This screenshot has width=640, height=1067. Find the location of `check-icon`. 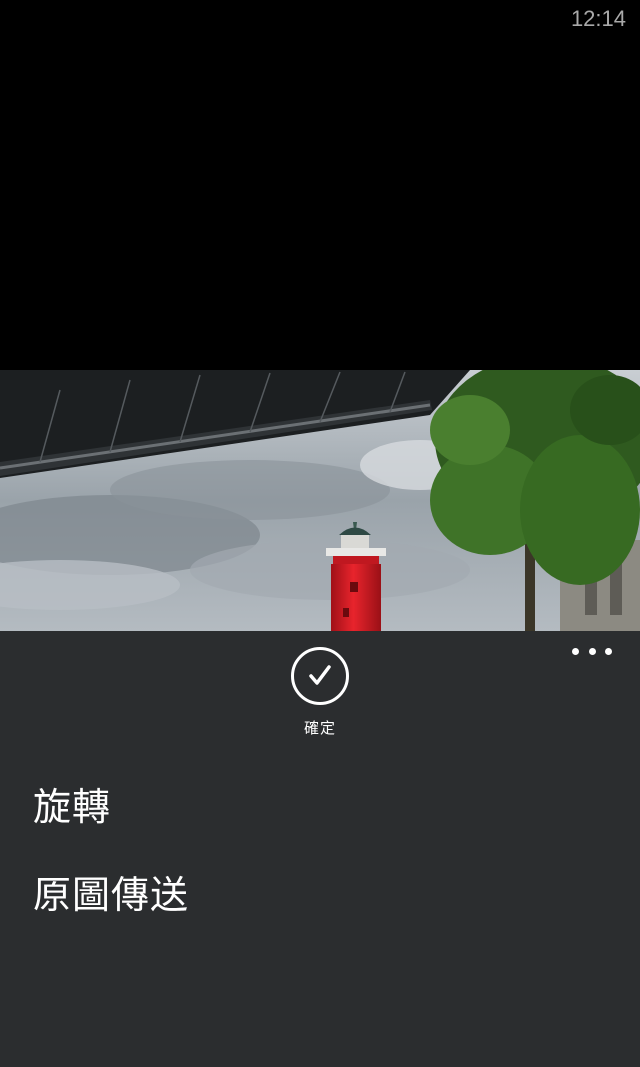

check-icon is located at coordinates (320, 676).